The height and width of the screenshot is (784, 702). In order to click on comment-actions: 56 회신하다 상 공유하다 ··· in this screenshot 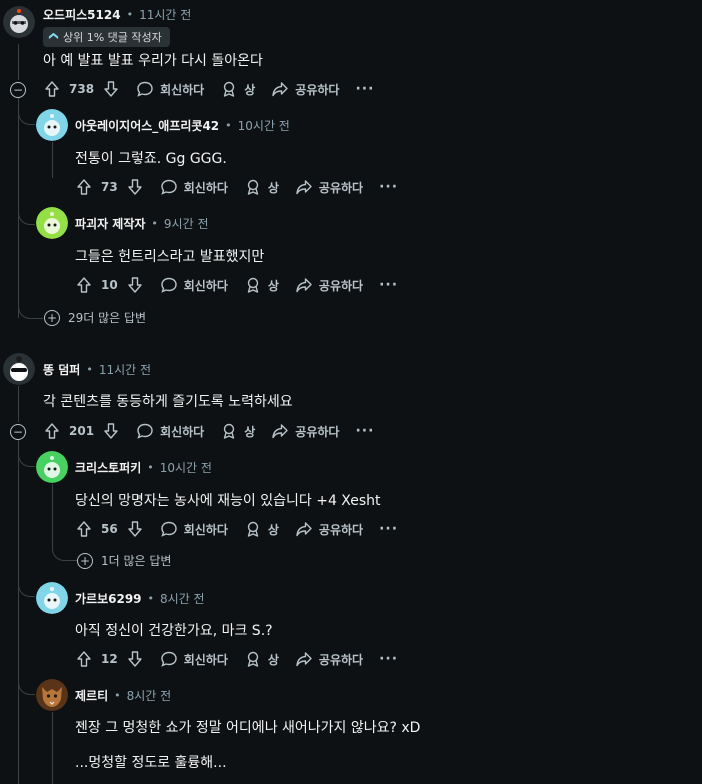, I will do `click(236, 529)`.